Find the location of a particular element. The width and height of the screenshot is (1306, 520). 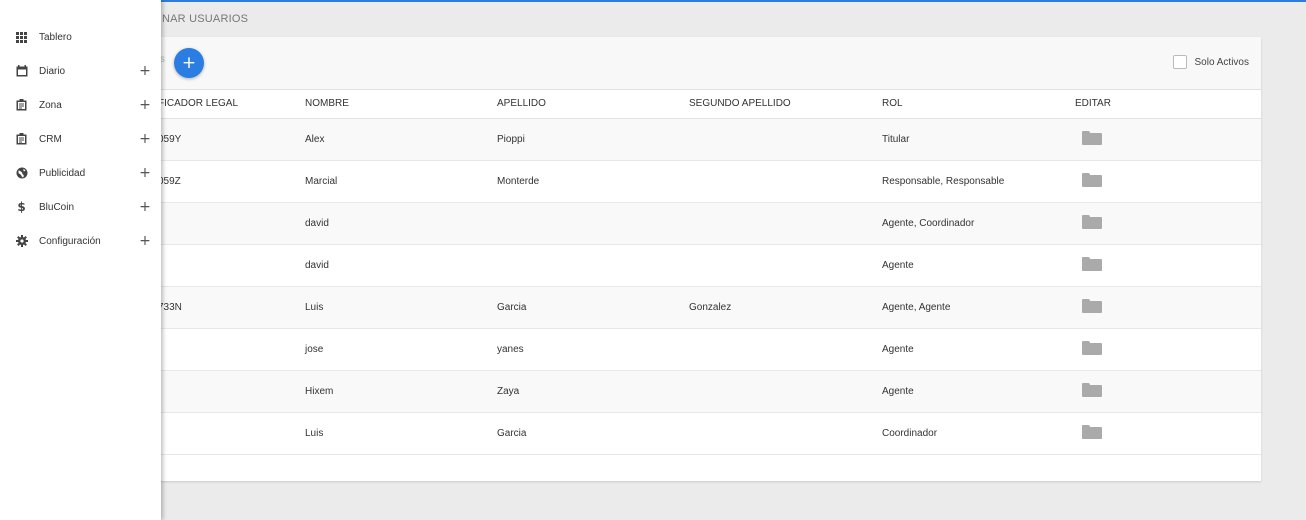

table-row: Hixem Zaya Agente is located at coordinates (701, 391).